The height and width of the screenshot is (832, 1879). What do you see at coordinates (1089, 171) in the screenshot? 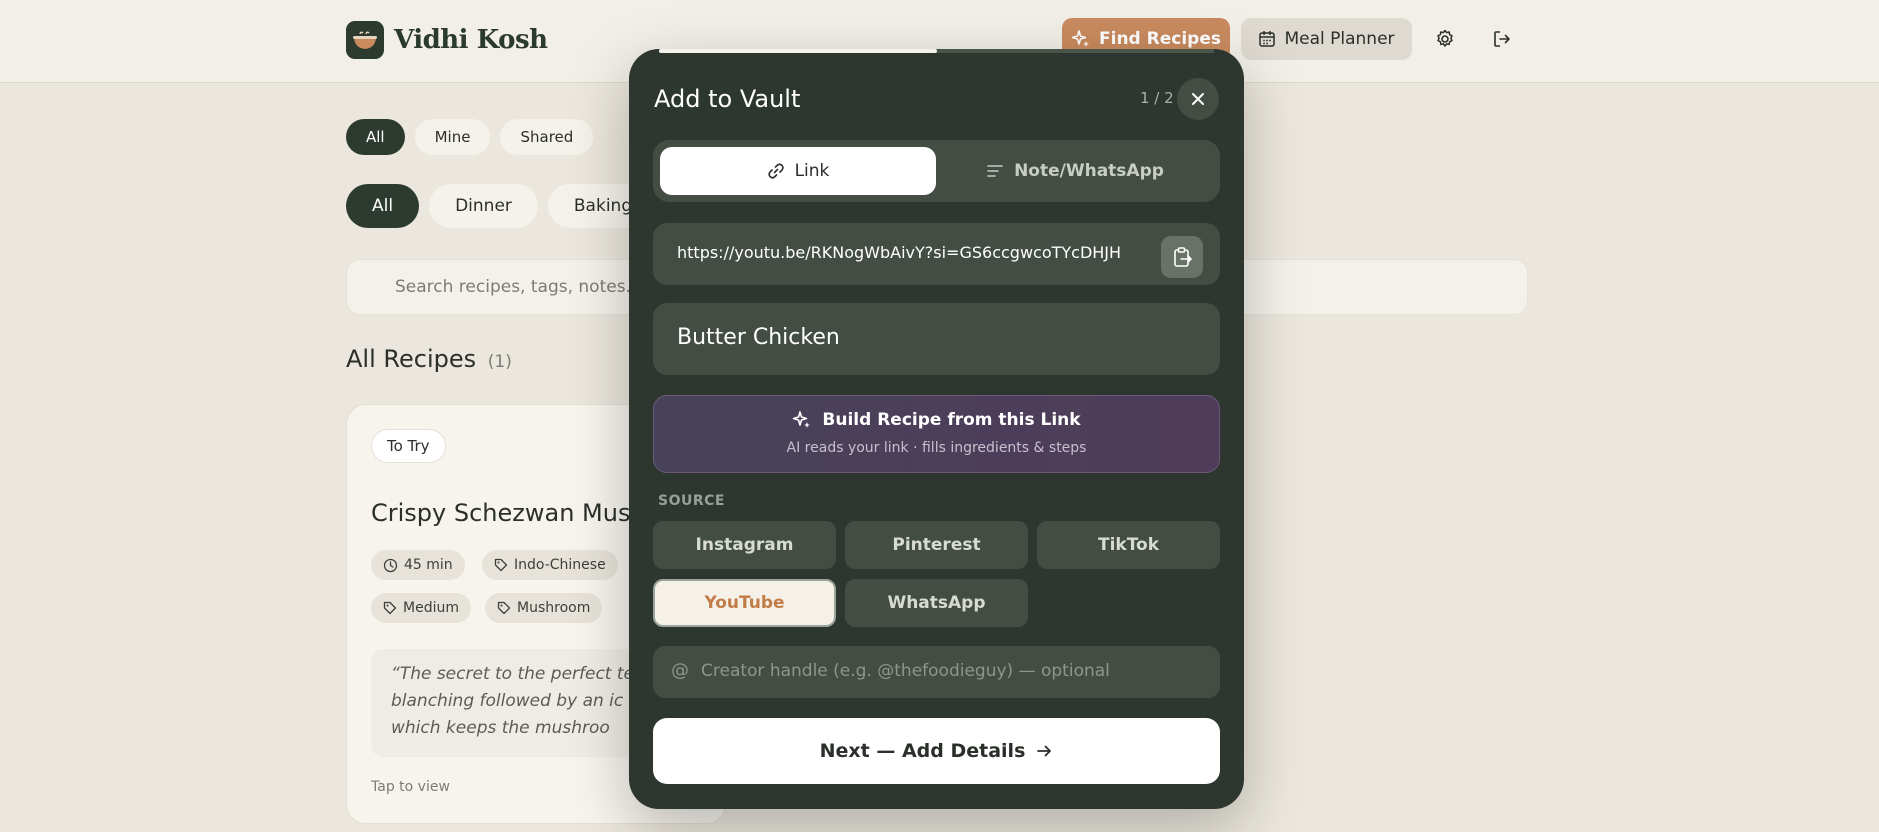
I see `tab-note-label: Note/WhatsApp` at bounding box center [1089, 171].